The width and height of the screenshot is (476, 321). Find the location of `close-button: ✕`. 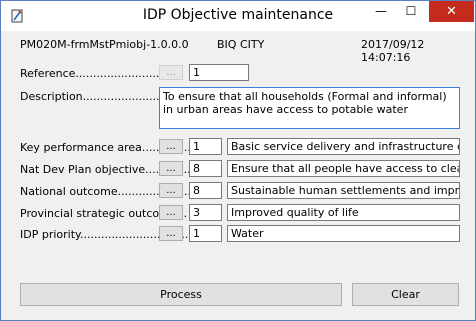

close-button: ✕ is located at coordinates (451, 11).